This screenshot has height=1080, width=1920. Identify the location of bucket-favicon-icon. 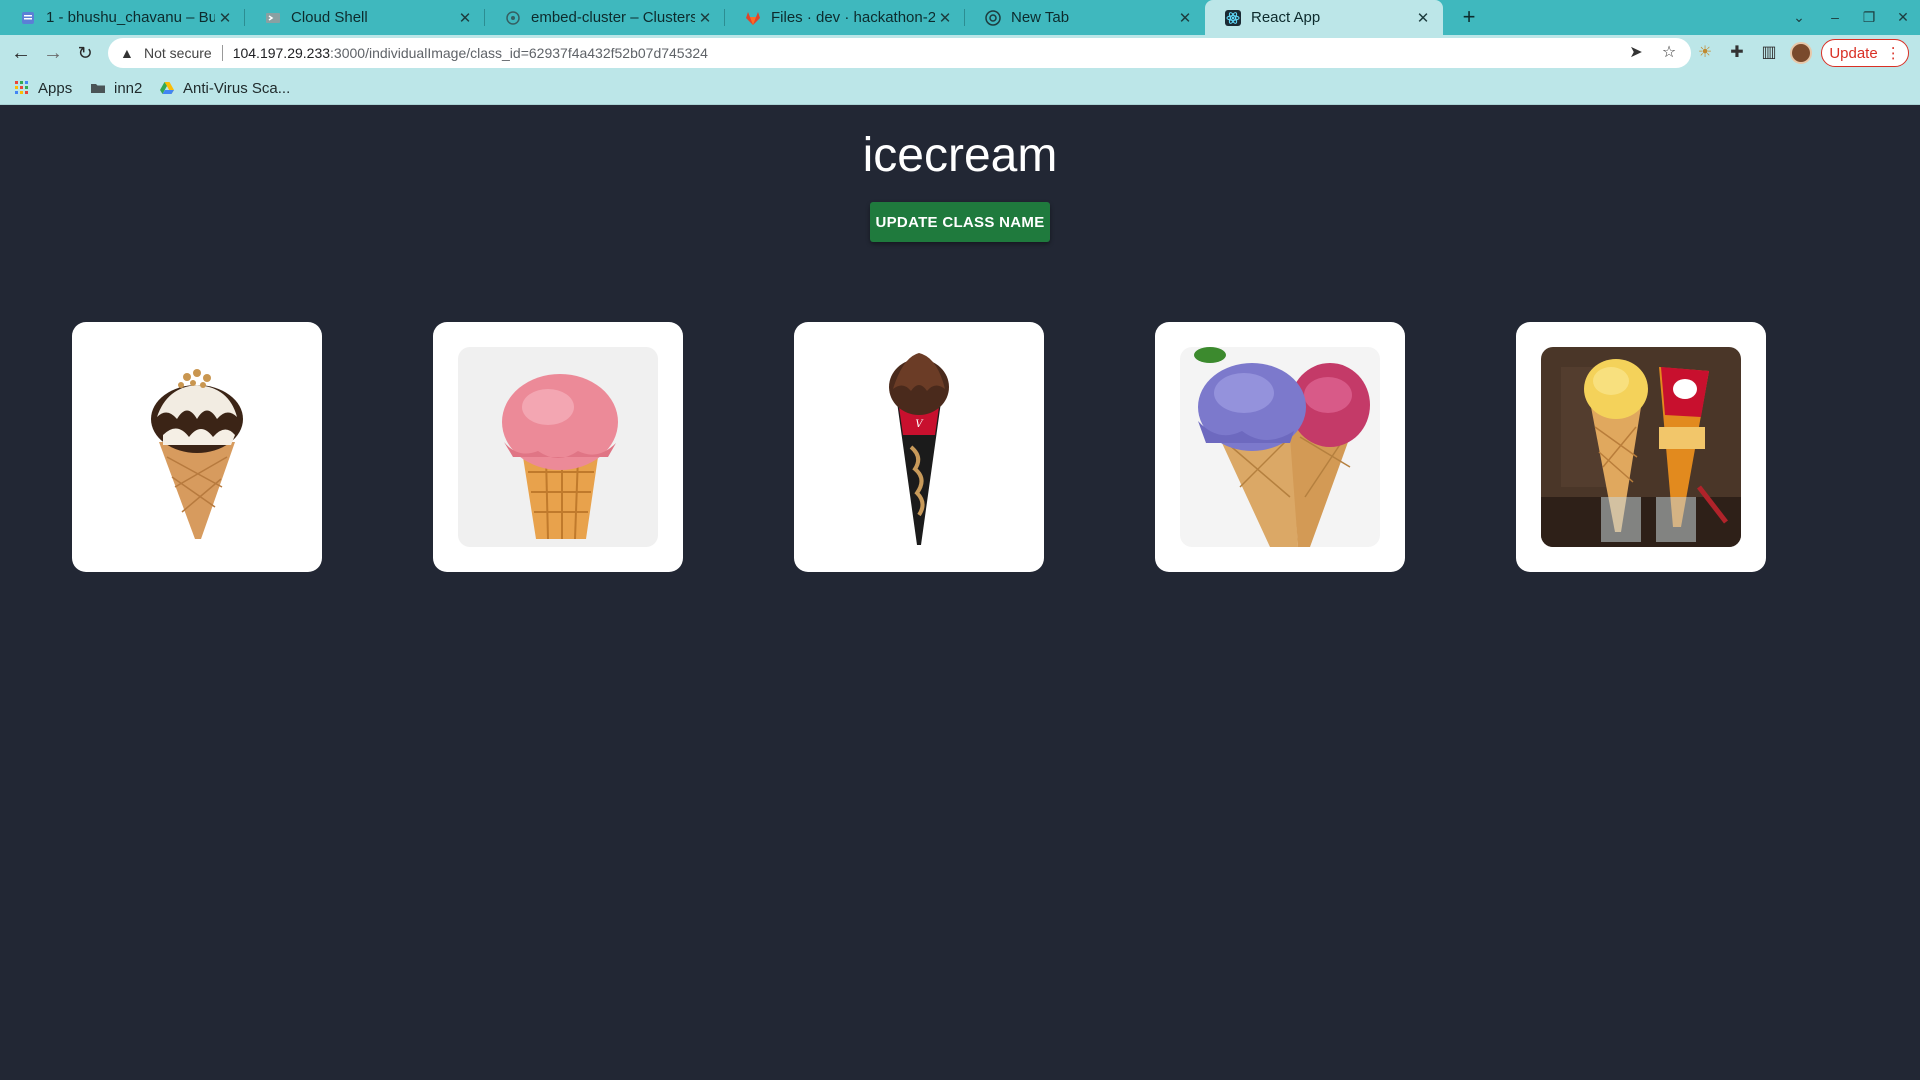
(28, 18).